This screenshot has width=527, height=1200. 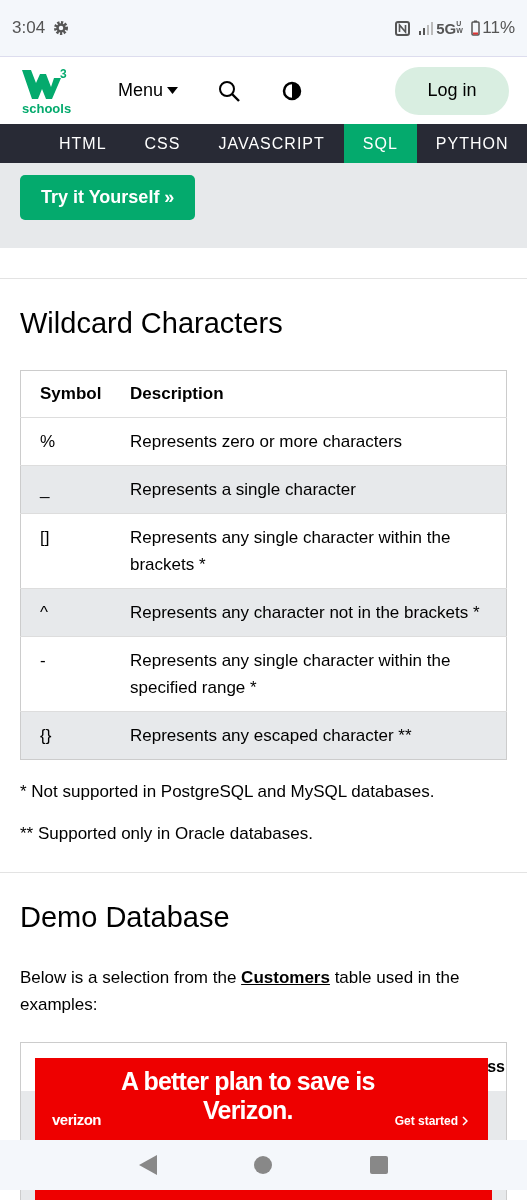 I want to click on clock: 3:04, so click(x=29, y=28).